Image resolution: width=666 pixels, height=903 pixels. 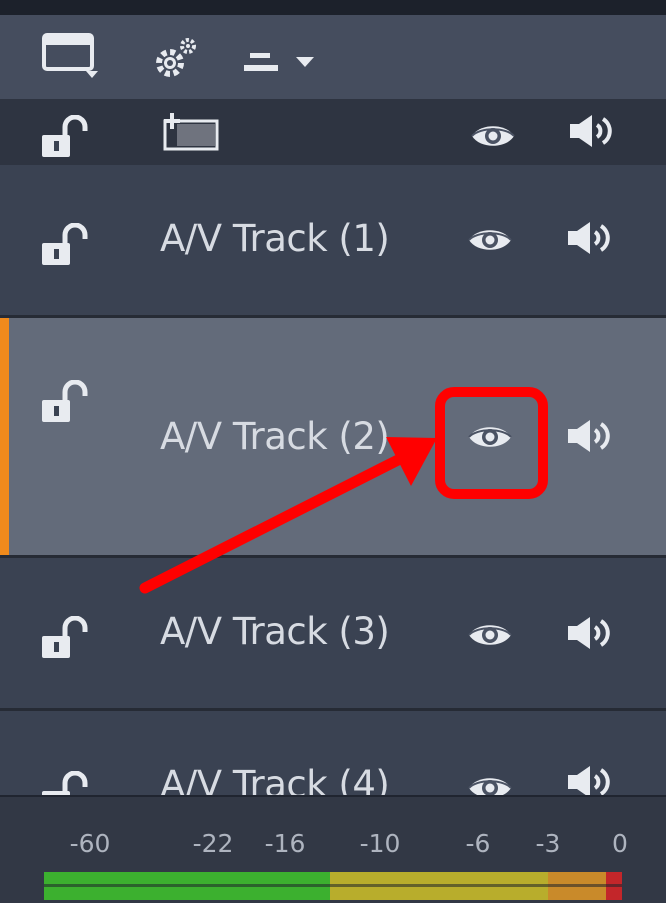 What do you see at coordinates (333, 886) in the screenshot?
I see `meter-level-bar` at bounding box center [333, 886].